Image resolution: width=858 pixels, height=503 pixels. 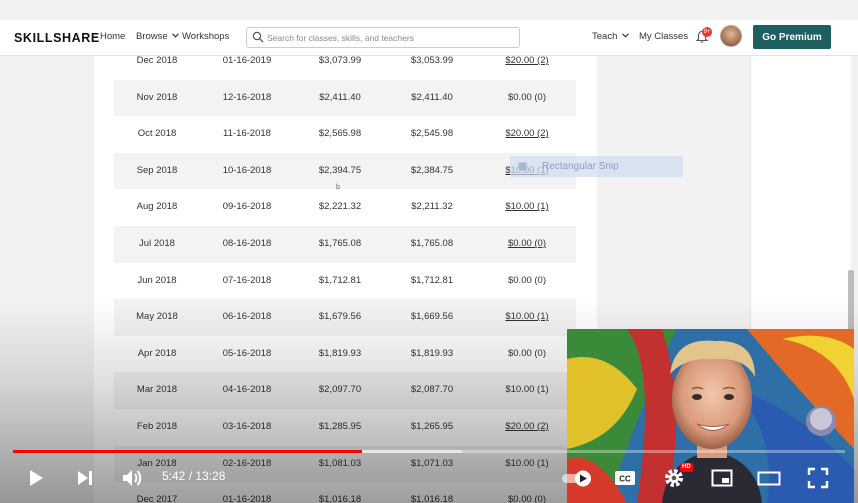 I want to click on table-cell-payout-date: 11-16-2018, so click(x=247, y=134).